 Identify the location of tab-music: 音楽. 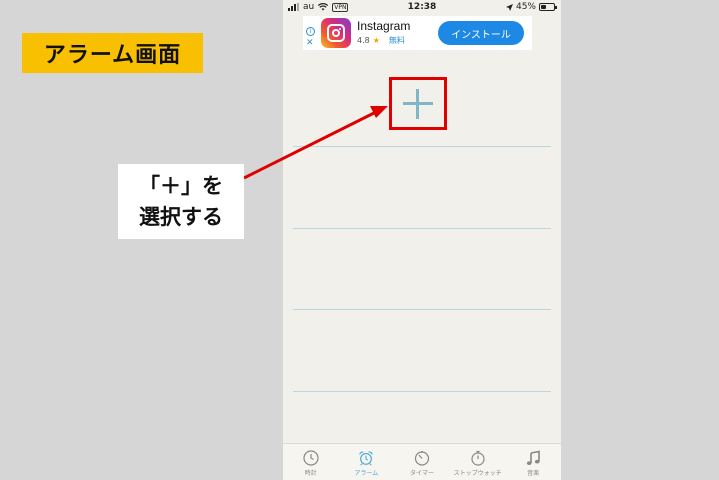
(533, 462).